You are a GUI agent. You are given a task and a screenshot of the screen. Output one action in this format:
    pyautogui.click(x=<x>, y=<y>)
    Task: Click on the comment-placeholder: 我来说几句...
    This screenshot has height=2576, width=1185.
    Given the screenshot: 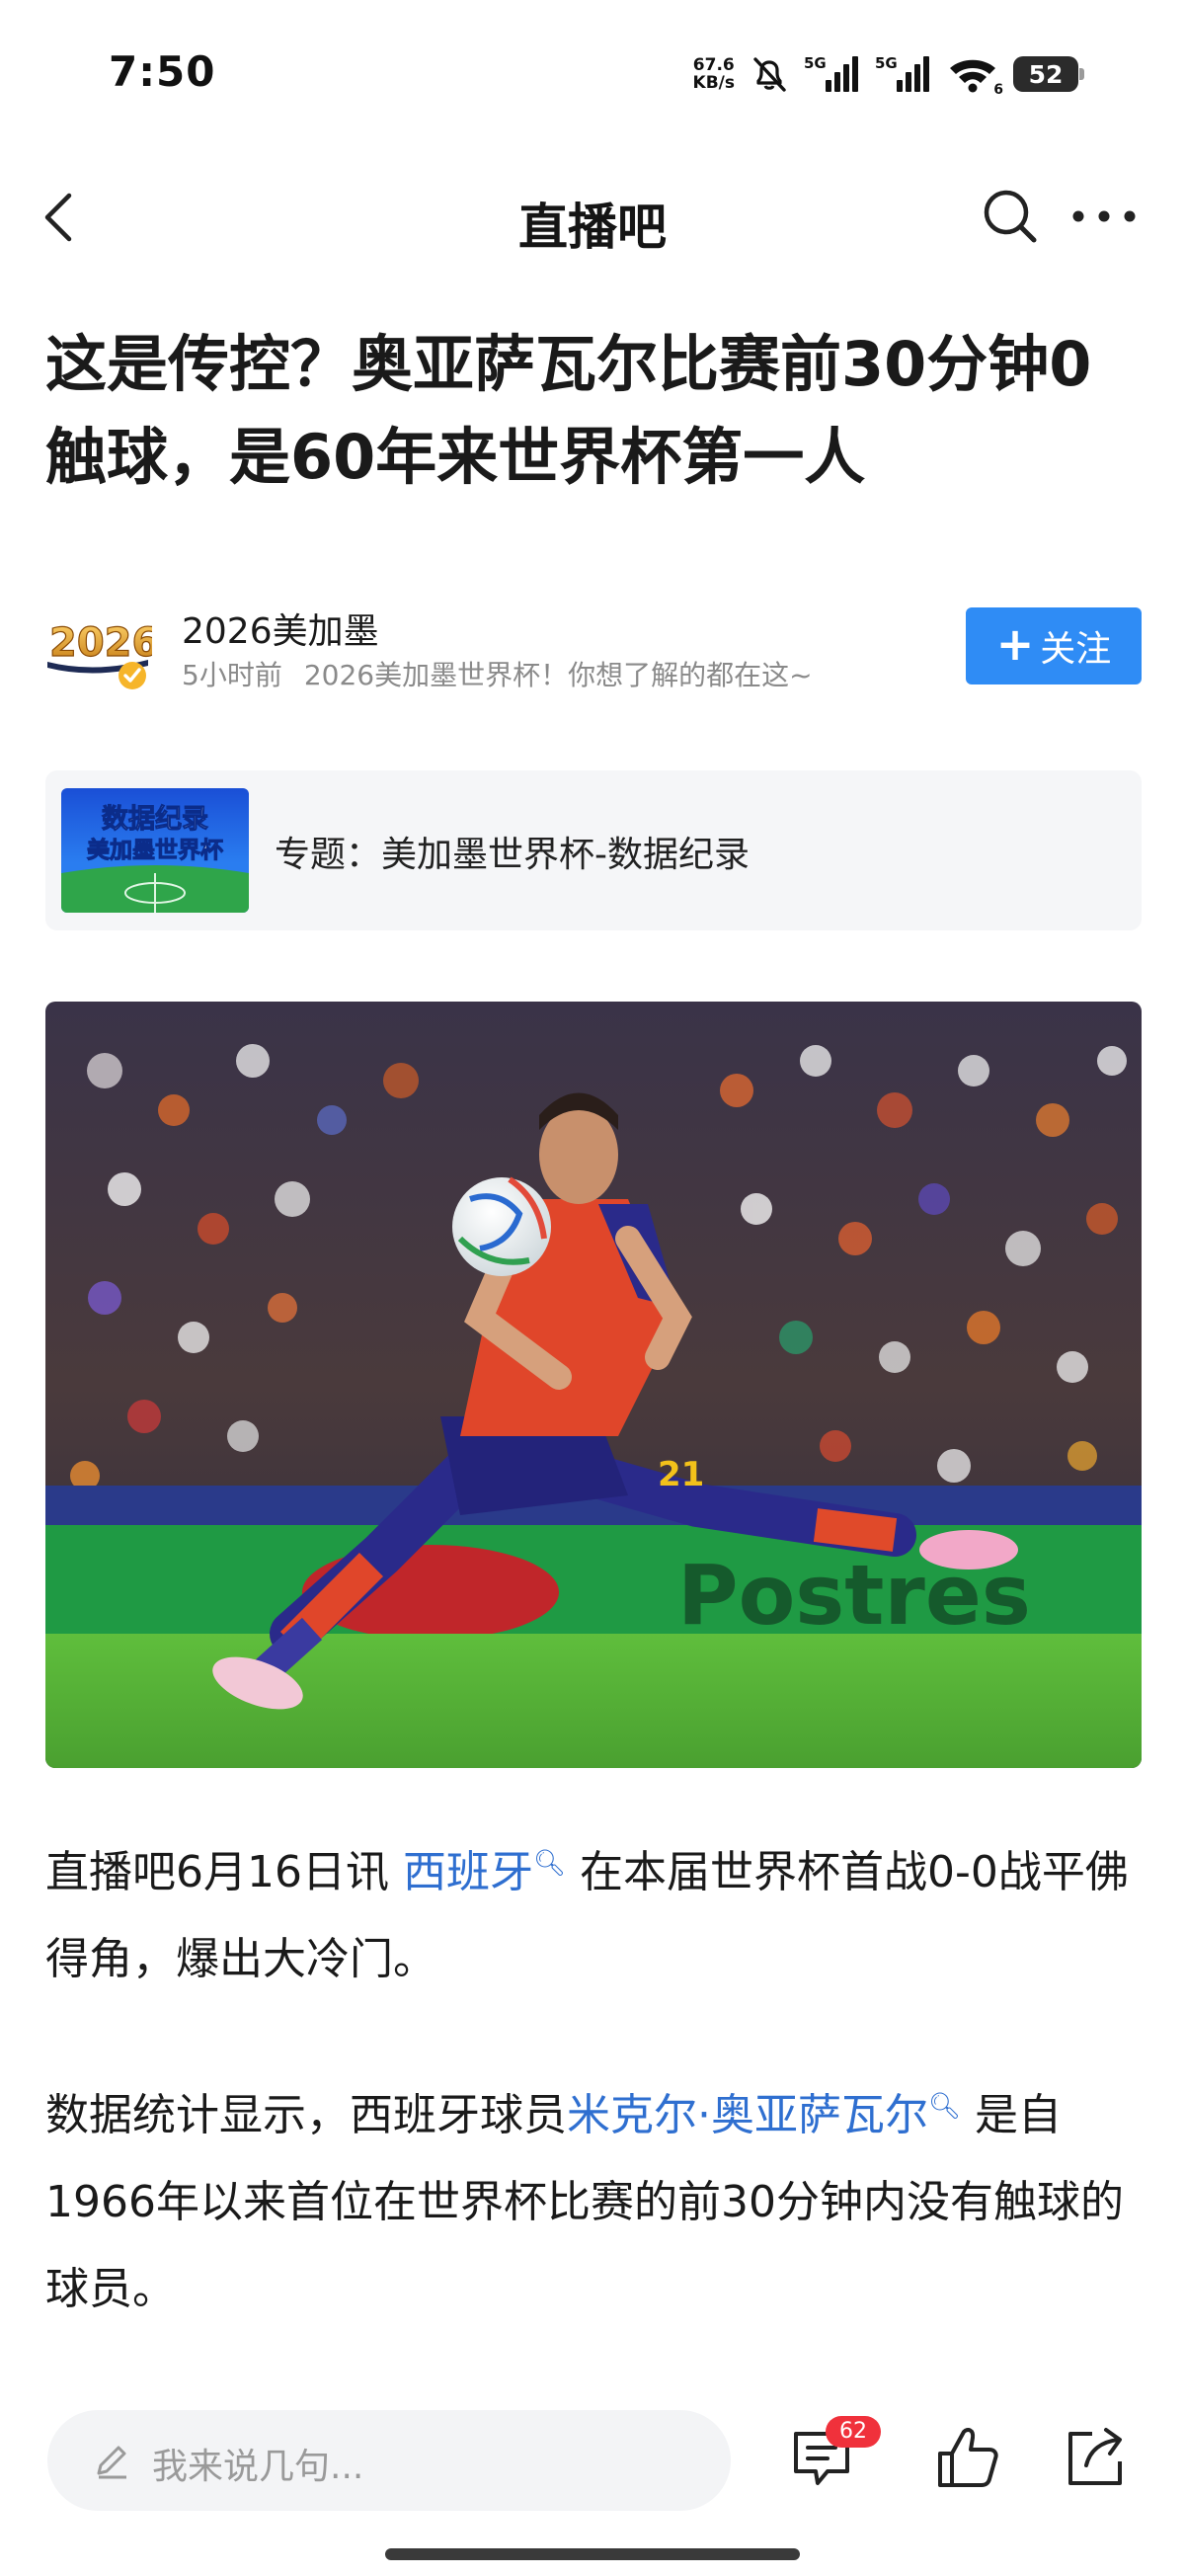 What is the action you would take?
    pyautogui.click(x=258, y=2467)
    